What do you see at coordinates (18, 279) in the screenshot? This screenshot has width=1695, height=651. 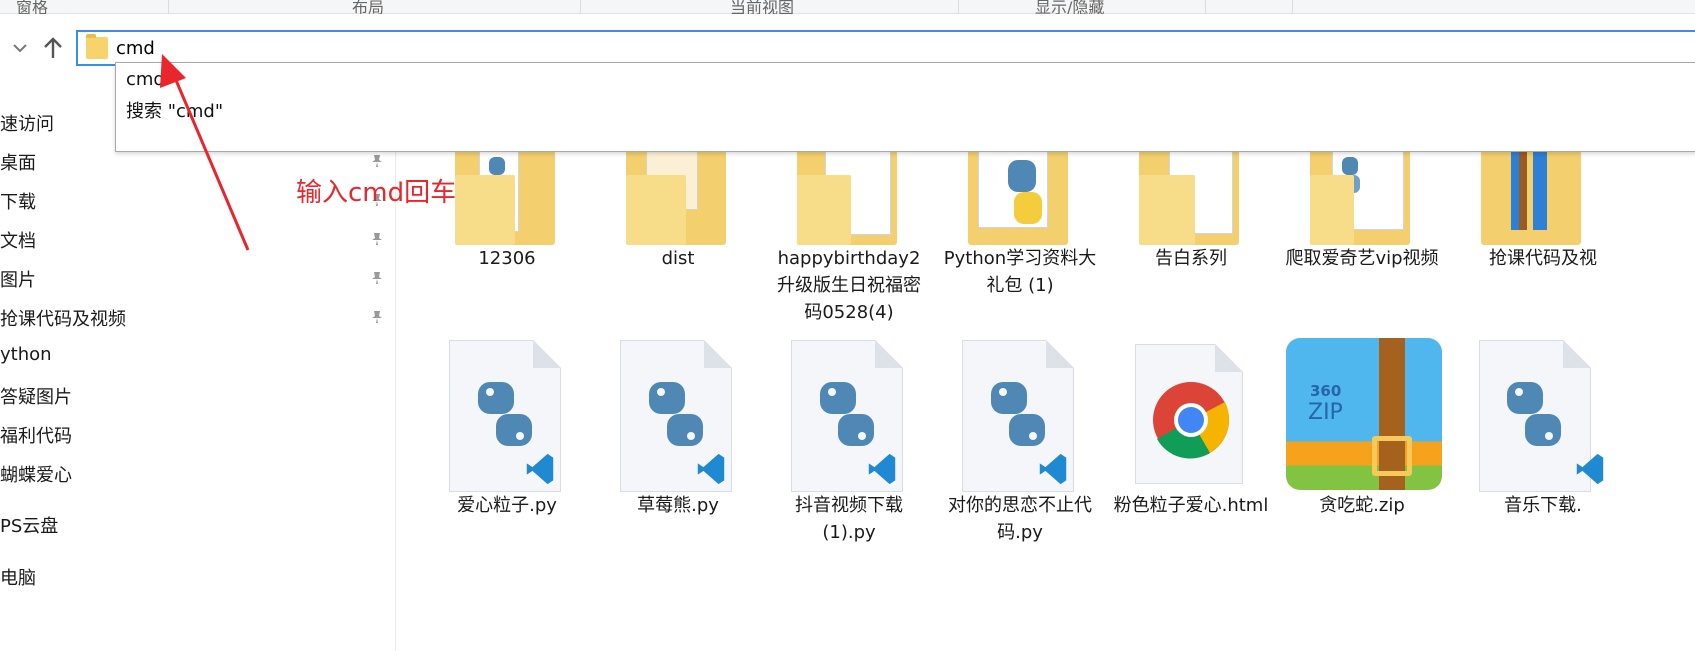 I see `sidebar-item-pictures: 图片` at bounding box center [18, 279].